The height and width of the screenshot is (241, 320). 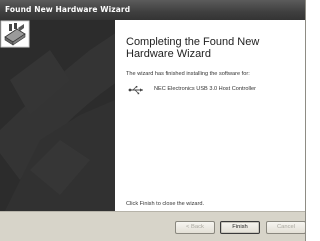 I want to click on close-instruction: Click Finish to close the wizard., so click(x=165, y=204).